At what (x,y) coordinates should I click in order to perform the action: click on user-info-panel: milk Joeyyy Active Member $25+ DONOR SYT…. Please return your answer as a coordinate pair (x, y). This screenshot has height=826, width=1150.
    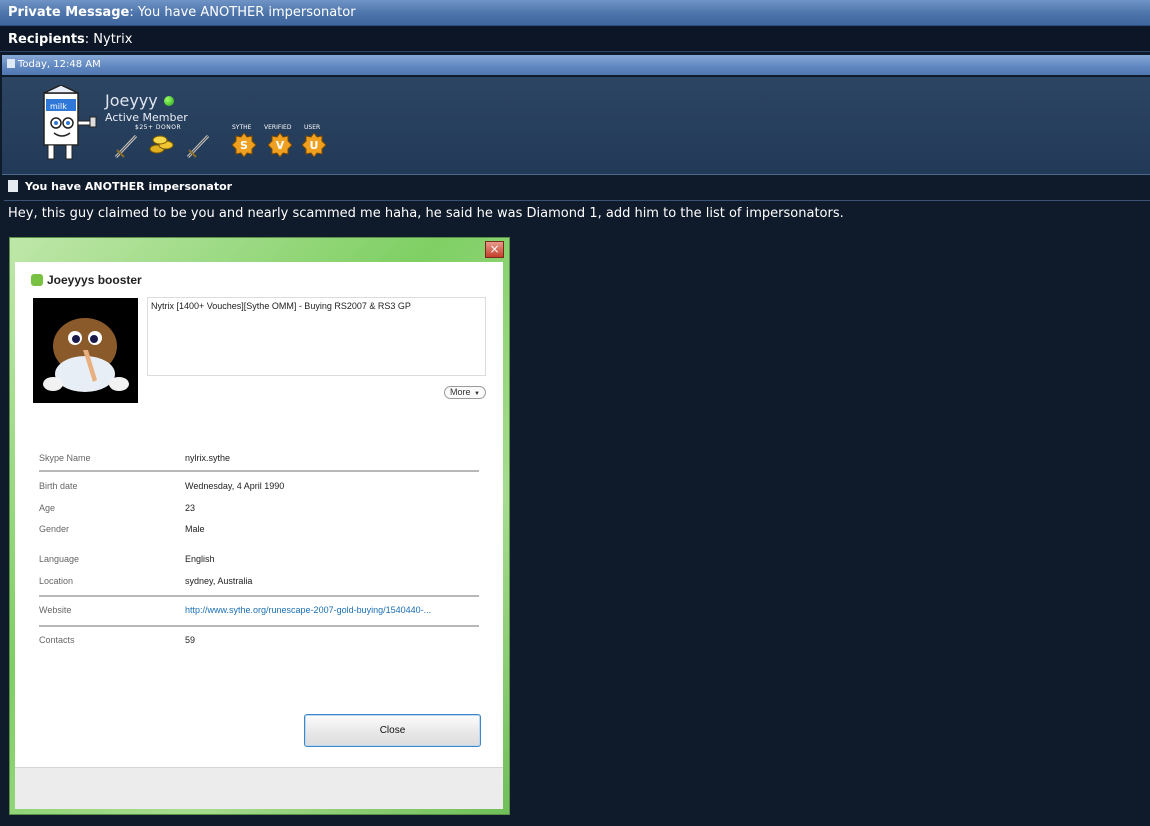
    Looking at the image, I should click on (576, 126).